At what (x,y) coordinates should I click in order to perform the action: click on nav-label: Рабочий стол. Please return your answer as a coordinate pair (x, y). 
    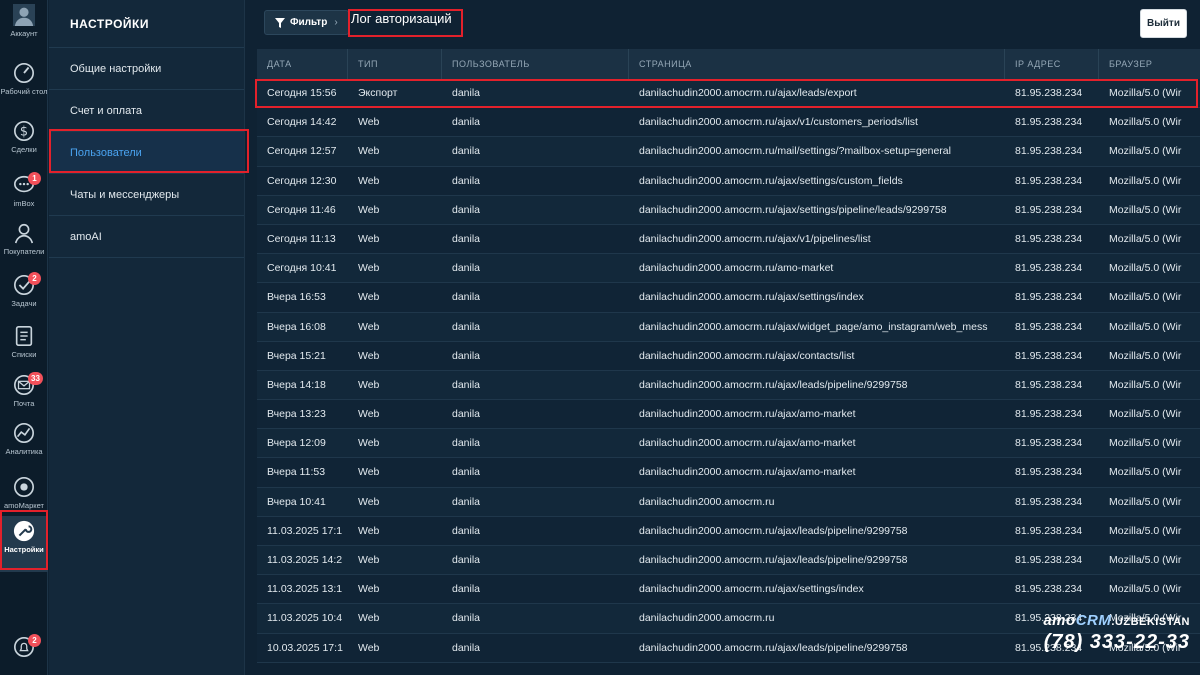
    Looking at the image, I should click on (24, 91).